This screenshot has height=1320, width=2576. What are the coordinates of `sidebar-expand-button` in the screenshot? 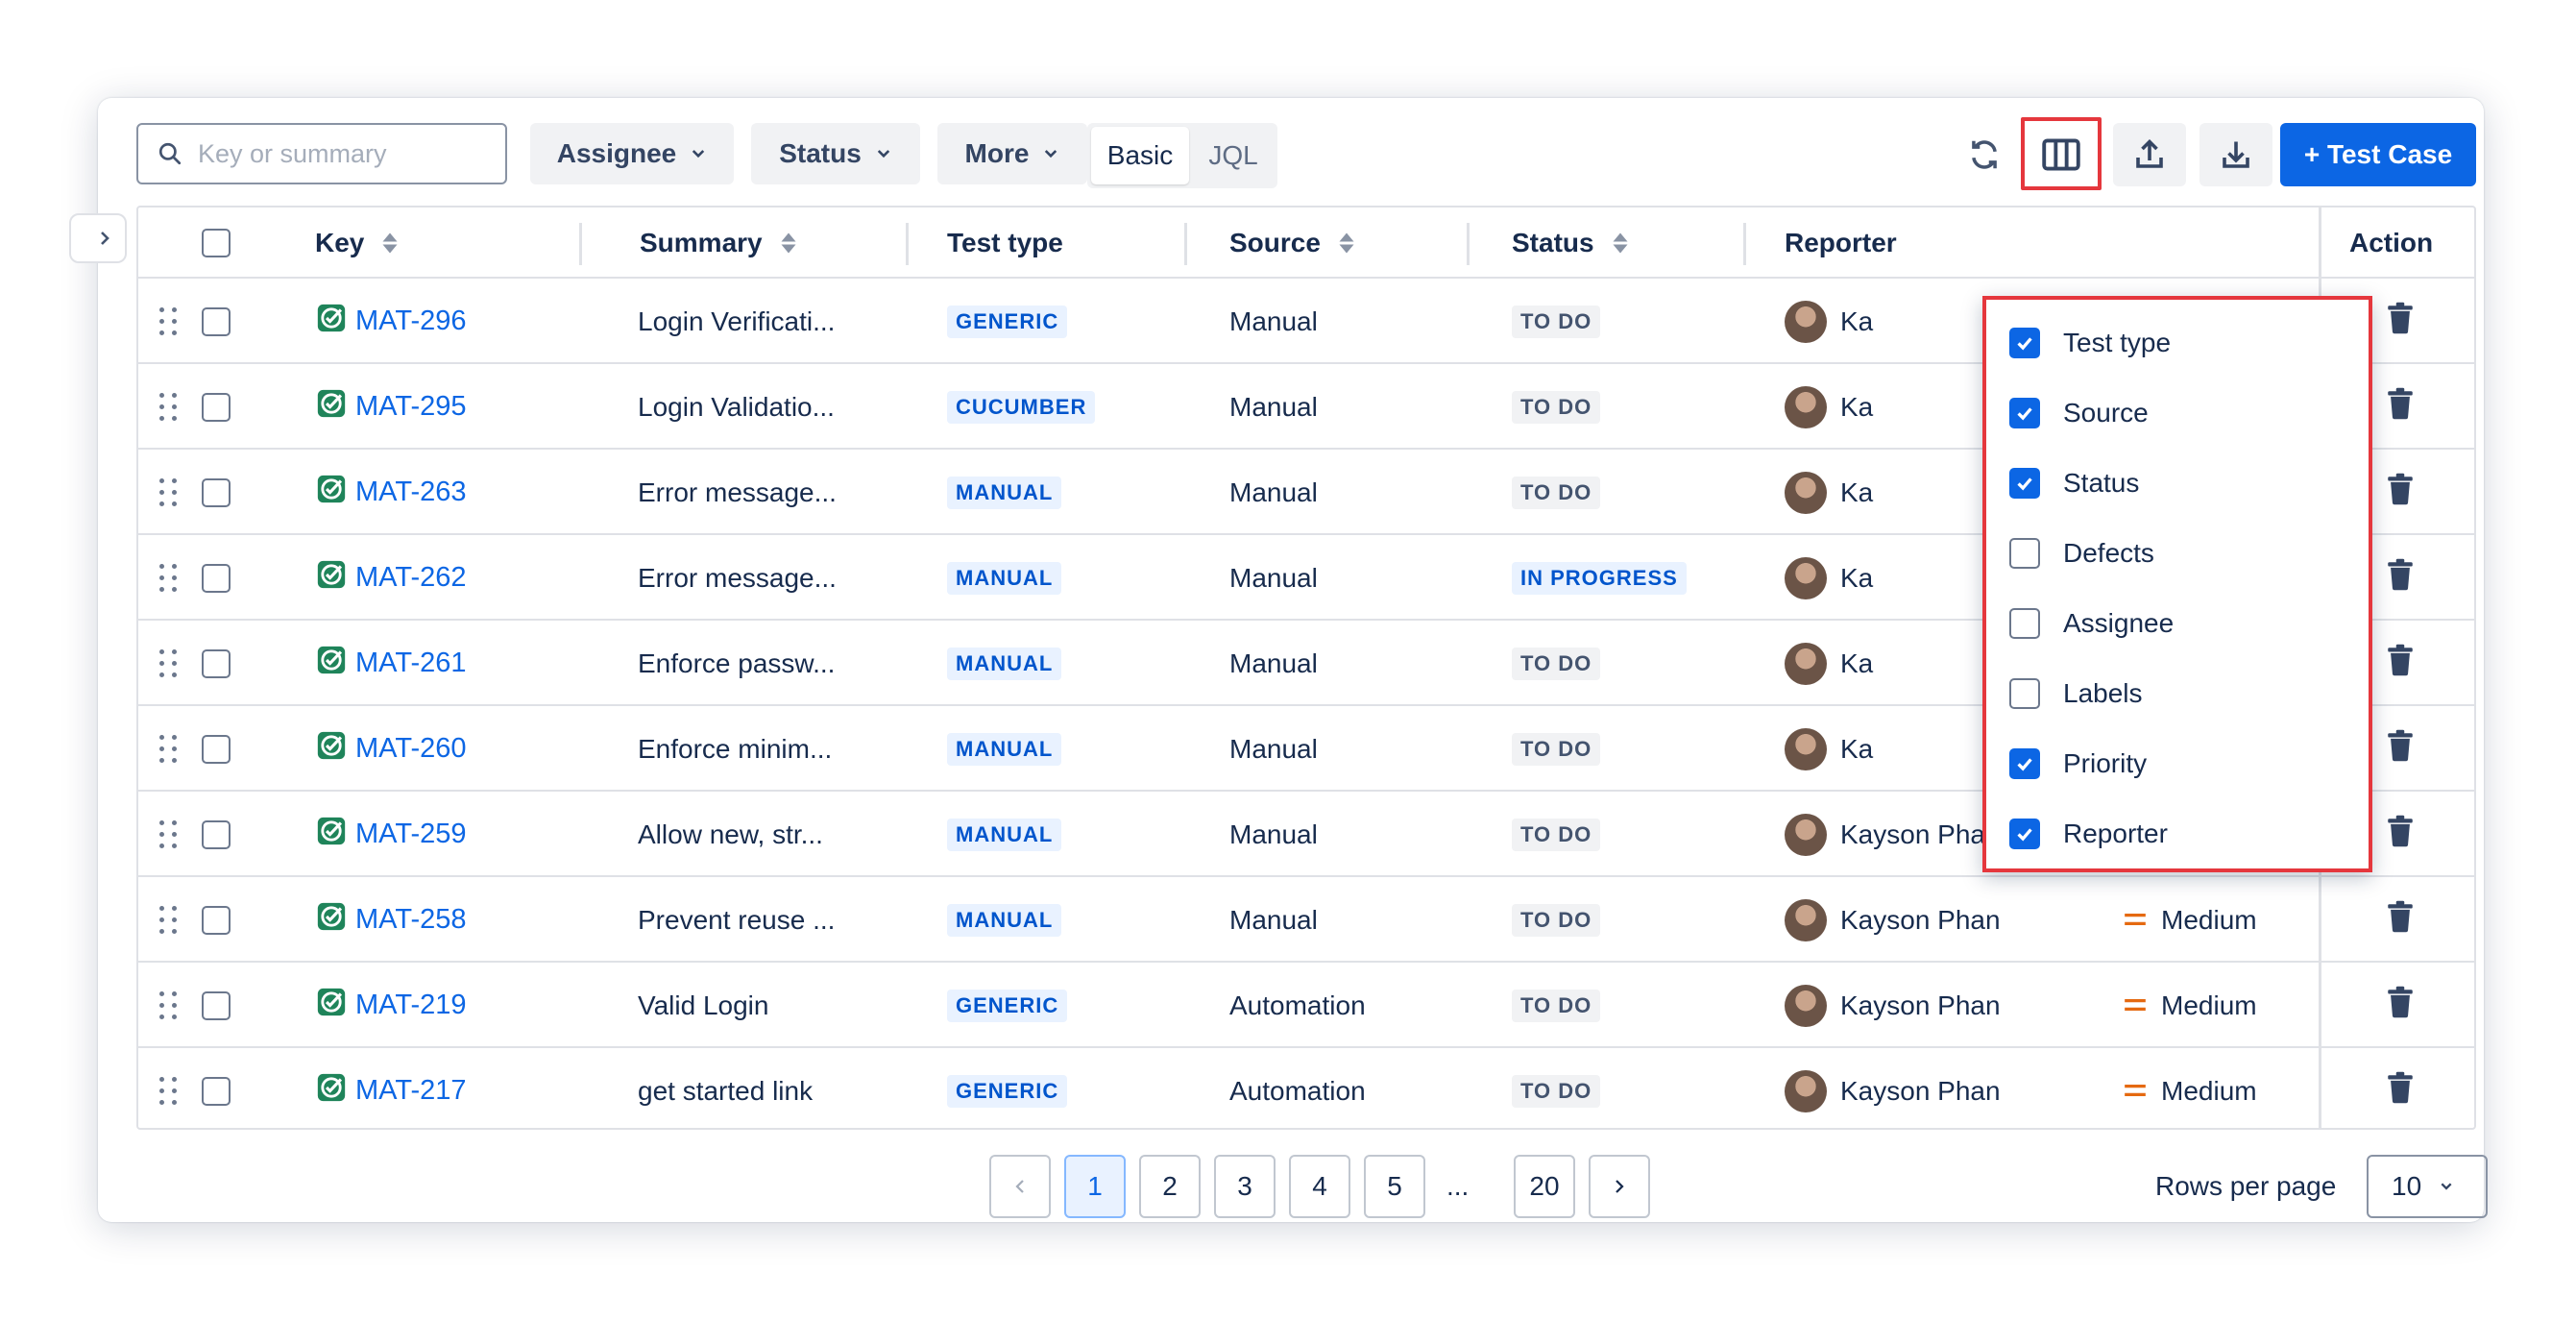 It's located at (98, 238).